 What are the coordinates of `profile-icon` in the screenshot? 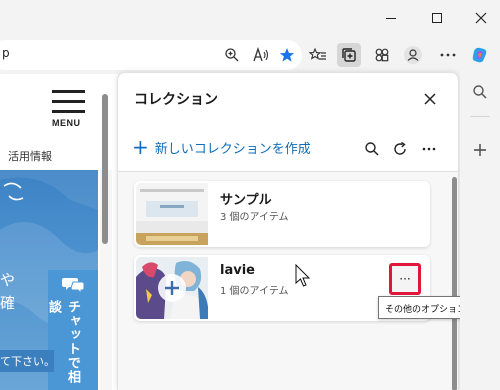 It's located at (413, 55).